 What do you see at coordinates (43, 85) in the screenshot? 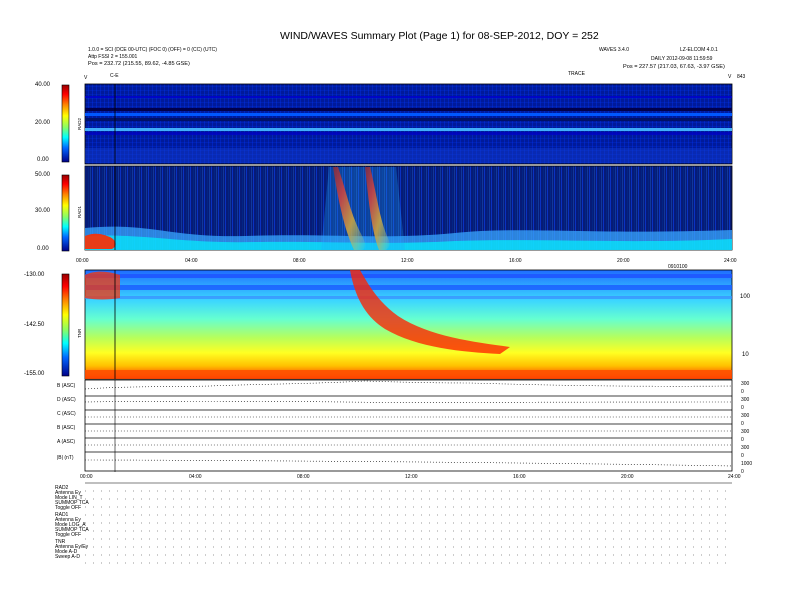
I see `rad2-tick-top: 40.00` at bounding box center [43, 85].